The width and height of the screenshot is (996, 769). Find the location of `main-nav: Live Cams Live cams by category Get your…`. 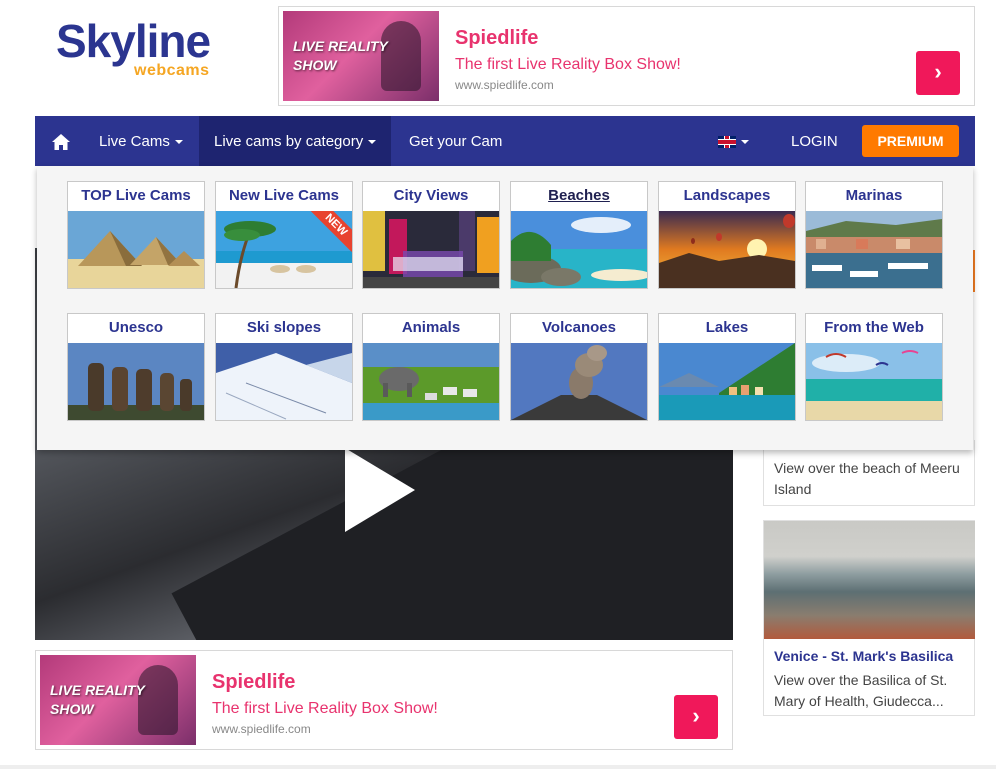

main-nav: Live Cams Live cams by category Get your… is located at coordinates (505, 141).